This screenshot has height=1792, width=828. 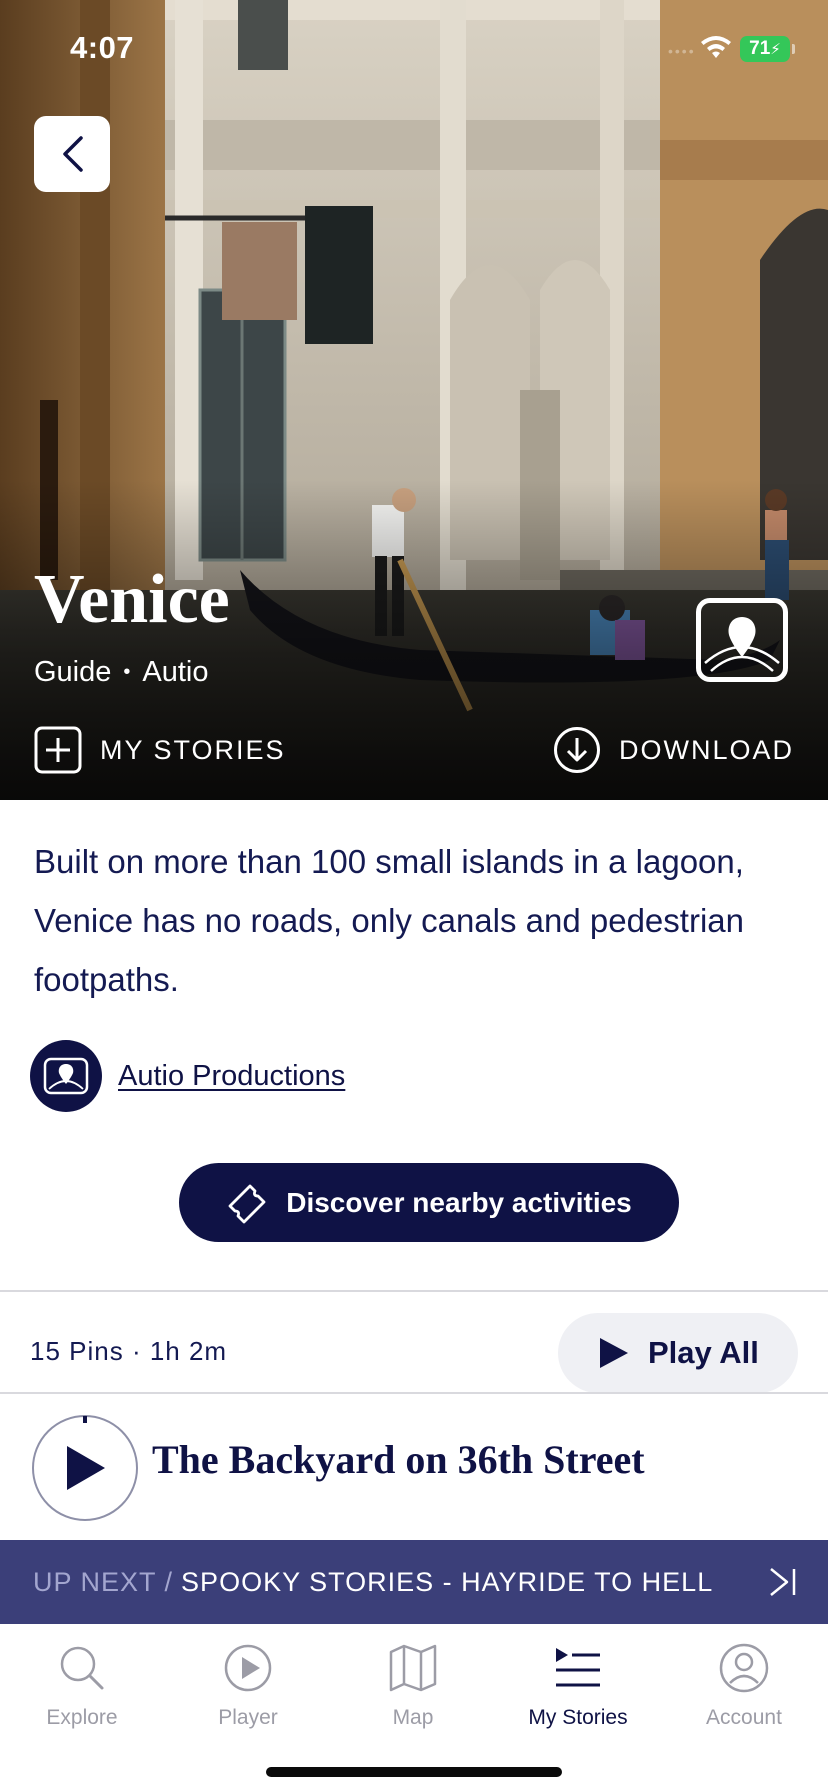 What do you see at coordinates (73, 672) in the screenshot?
I see `guide-type: Guide` at bounding box center [73, 672].